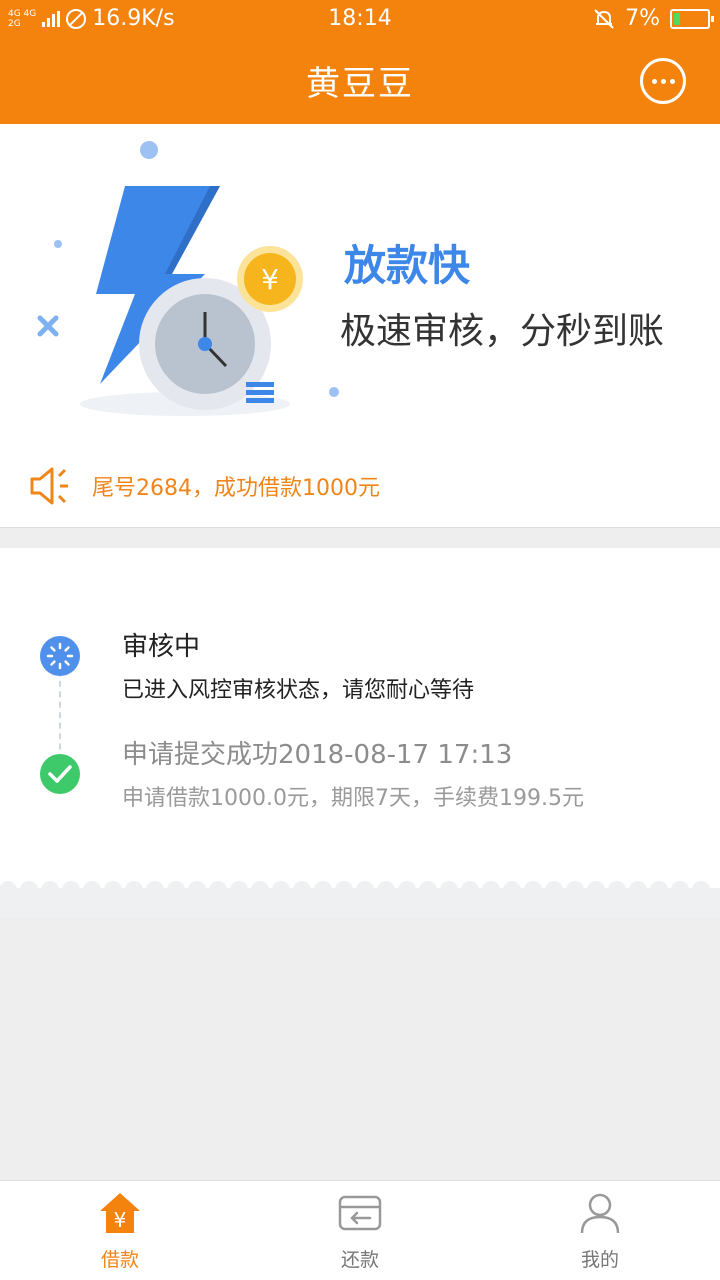 The height and width of the screenshot is (1280, 720). What do you see at coordinates (360, 84) in the screenshot?
I see `page-title: 黄豆豆` at bounding box center [360, 84].